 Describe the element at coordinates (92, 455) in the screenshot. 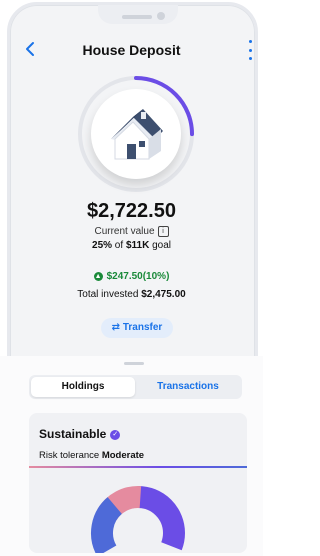

I see `risk-tolerance: Risk tolerance Moderate` at that location.